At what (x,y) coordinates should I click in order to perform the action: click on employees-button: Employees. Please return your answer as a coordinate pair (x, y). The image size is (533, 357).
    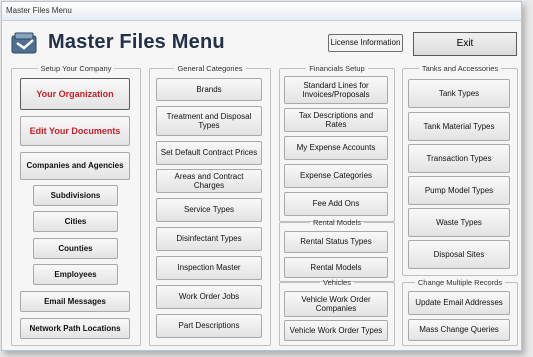
    Looking at the image, I should click on (75, 274).